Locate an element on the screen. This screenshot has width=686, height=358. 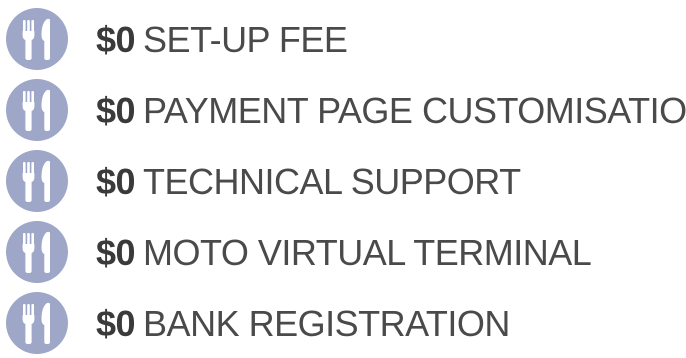
feature-label: $0 TECHNICAL SUPPORT is located at coordinates (308, 182).